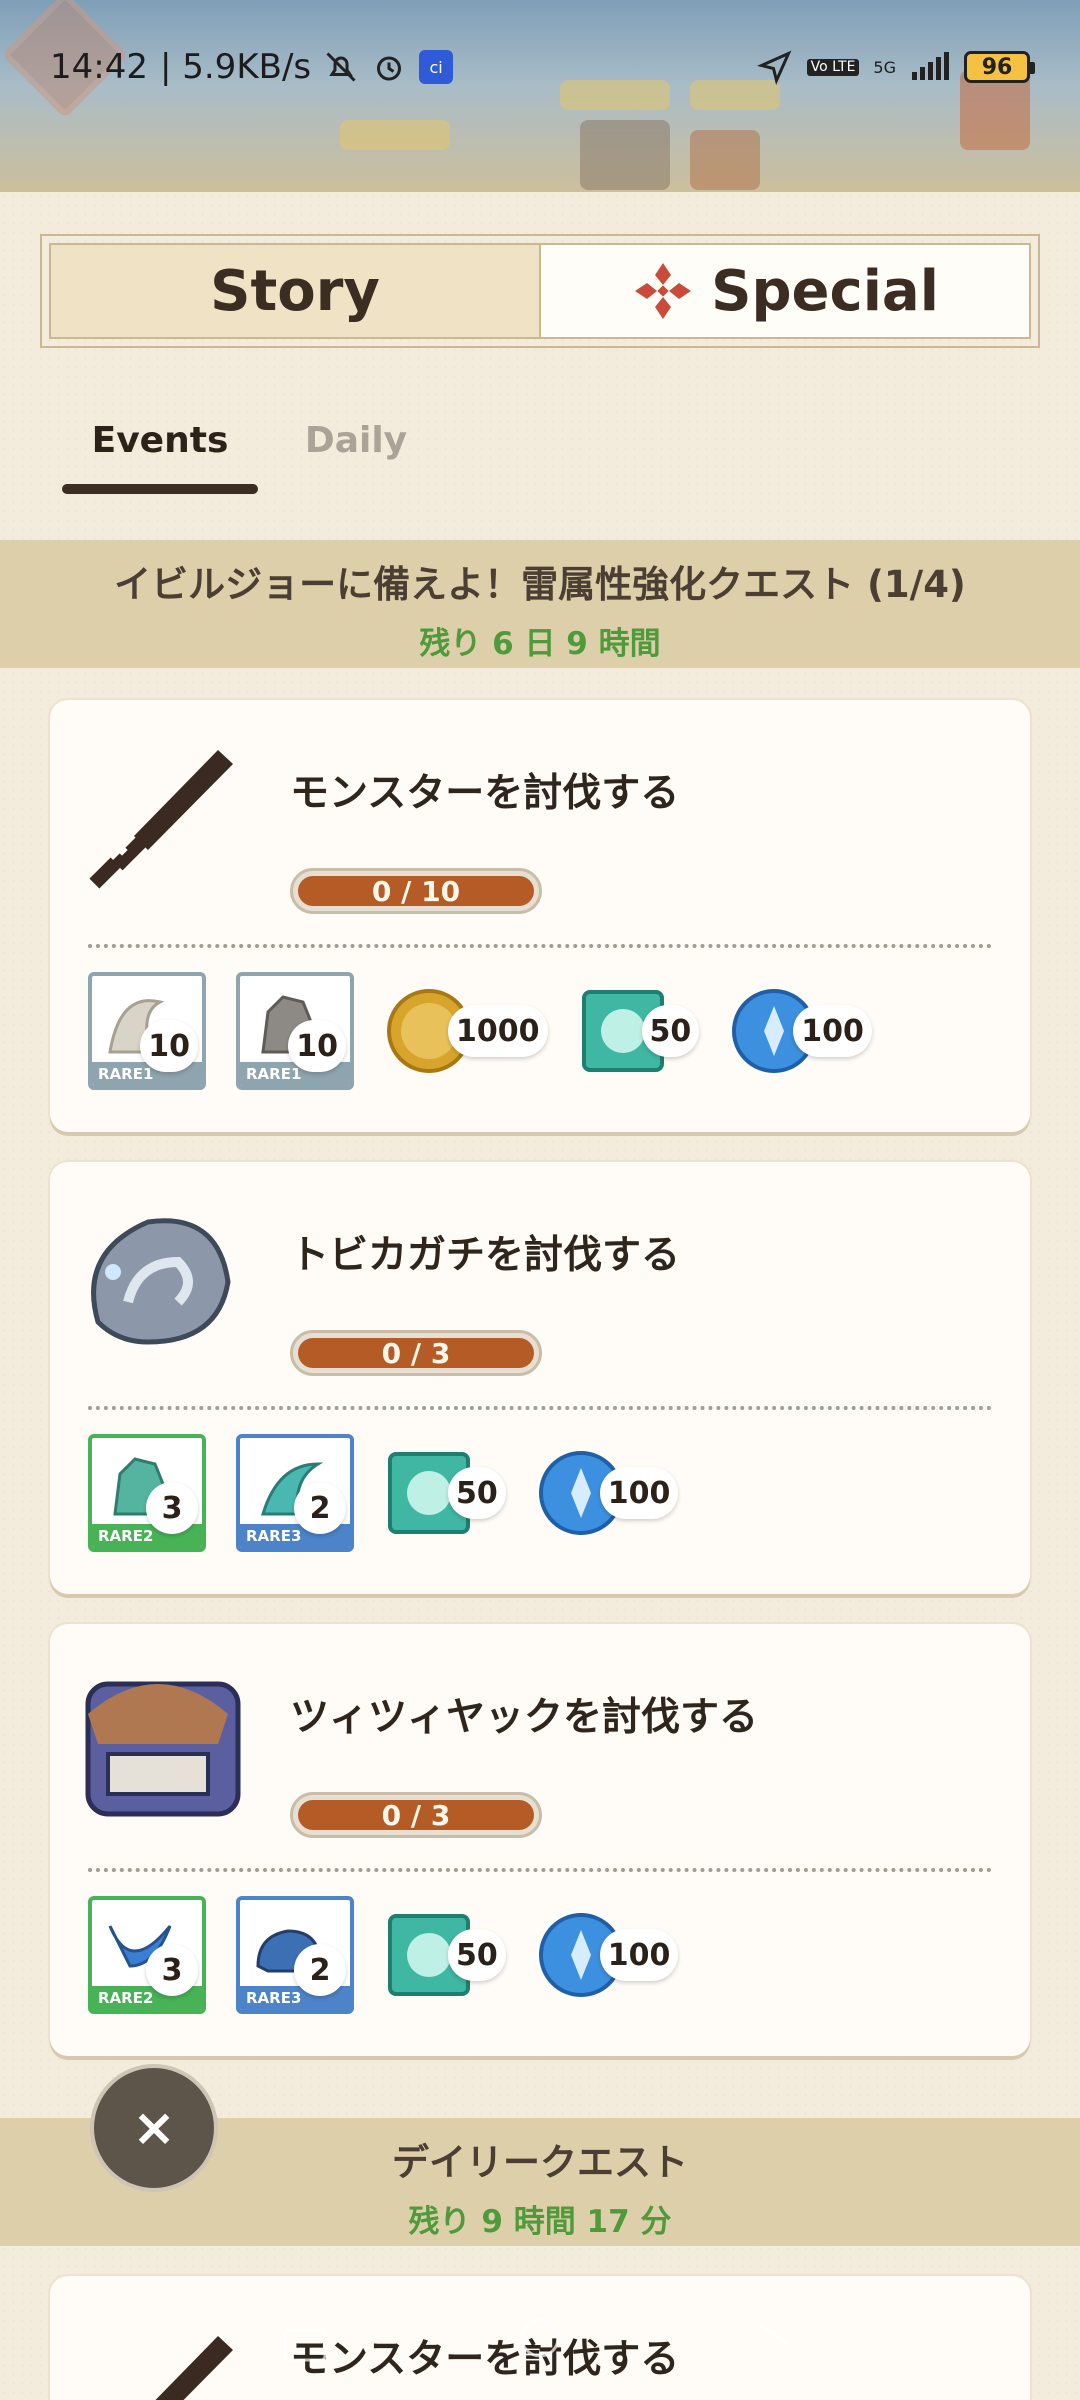  Describe the element at coordinates (774, 67) in the screenshot. I see `location-icon` at that location.